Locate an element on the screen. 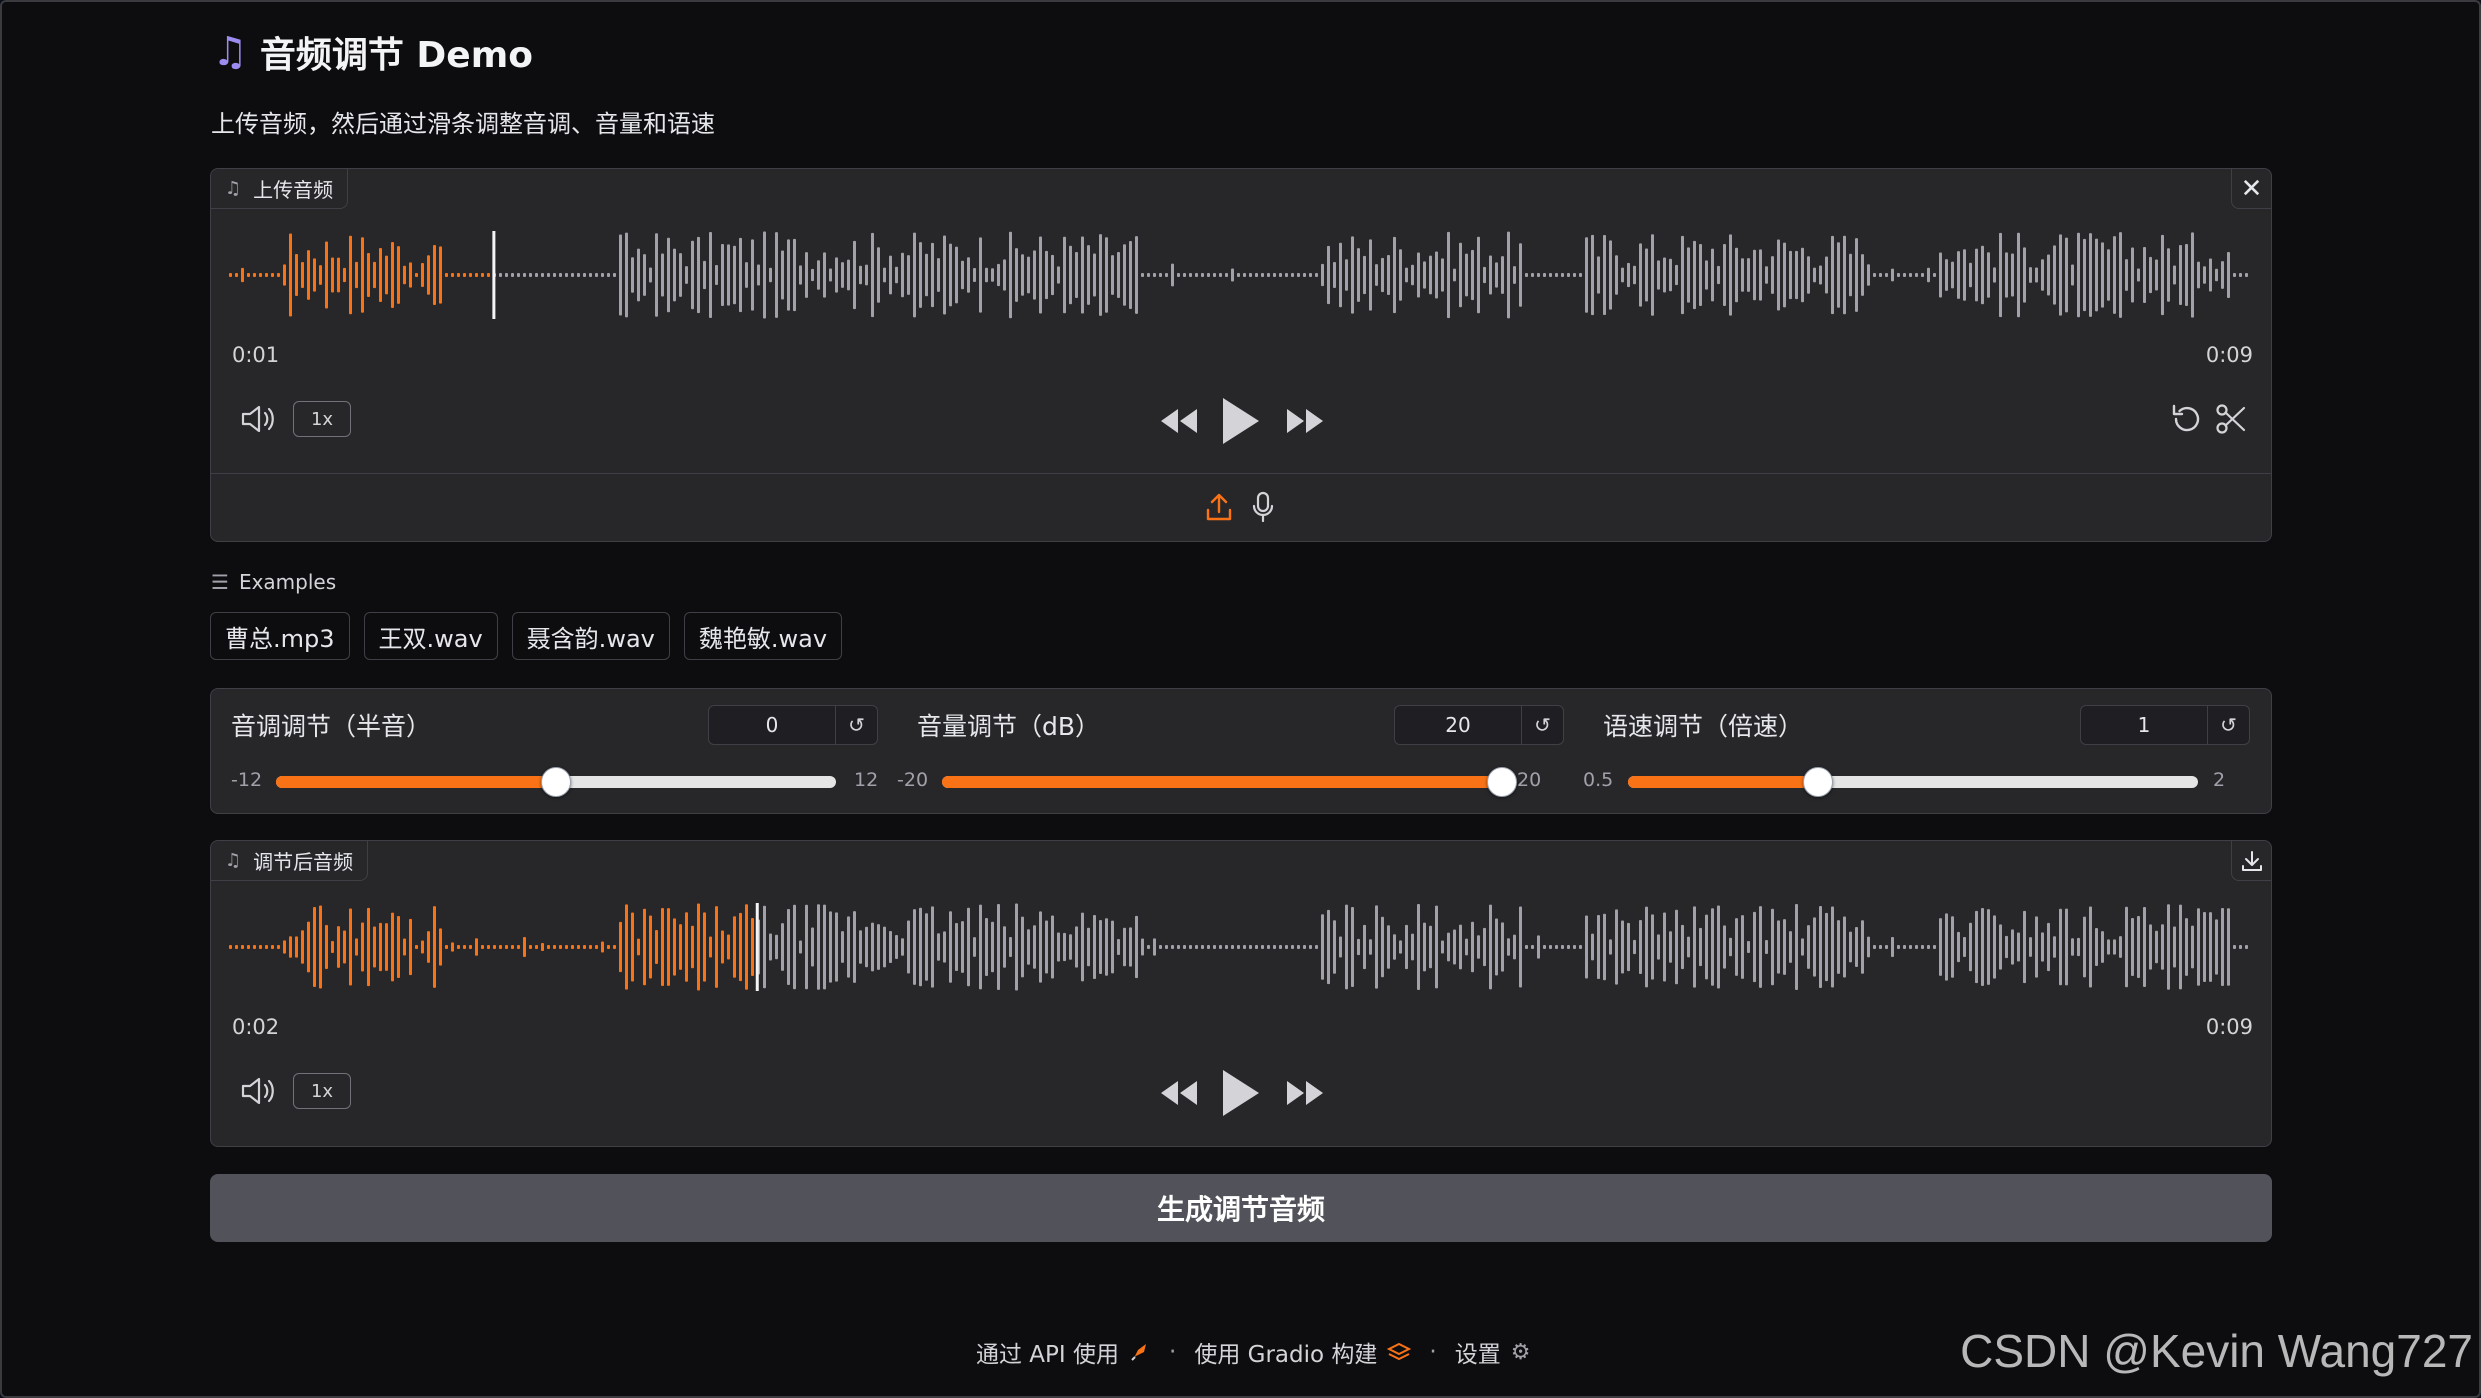 This screenshot has width=2481, height=1398. gradio-link: 使用 Gradio 构建 is located at coordinates (1285, 1352).